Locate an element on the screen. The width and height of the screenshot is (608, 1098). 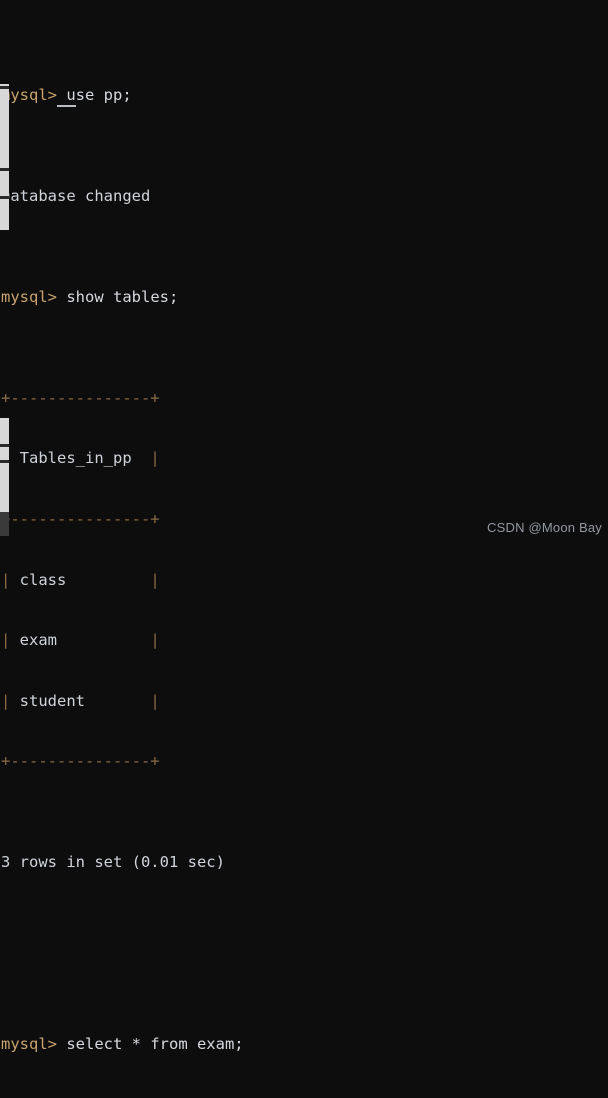
table-name-class: class is located at coordinates (43, 579).